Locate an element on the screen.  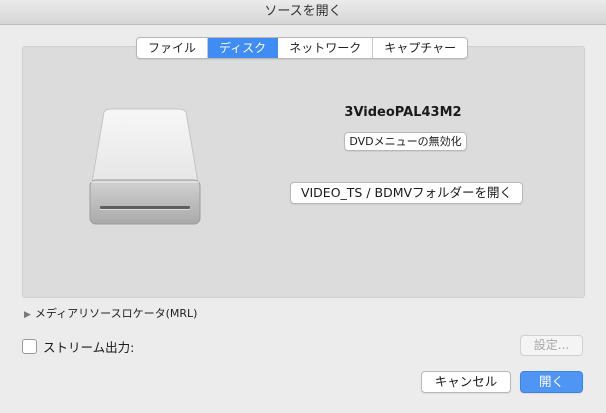
tab-disc: ディスク is located at coordinates (243, 48).